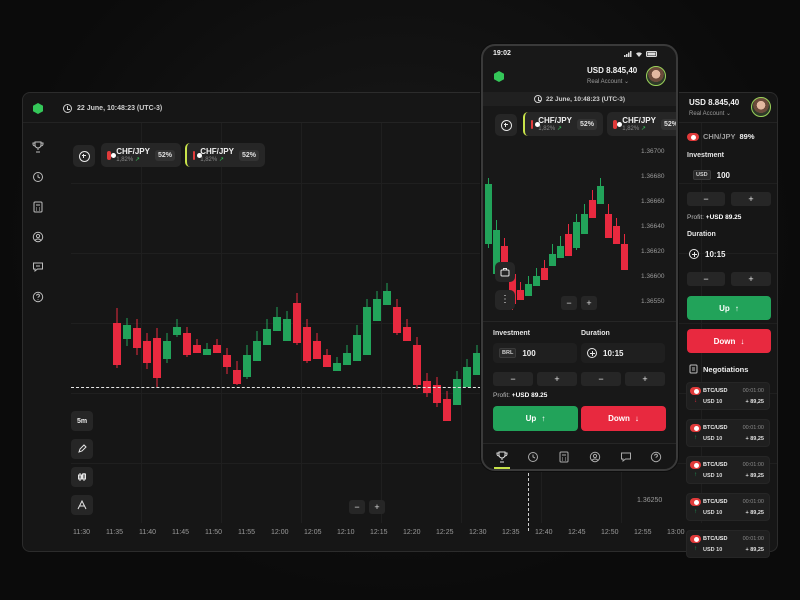 This screenshot has height=600, width=800. I want to click on investment-label: Investment, so click(705, 155).